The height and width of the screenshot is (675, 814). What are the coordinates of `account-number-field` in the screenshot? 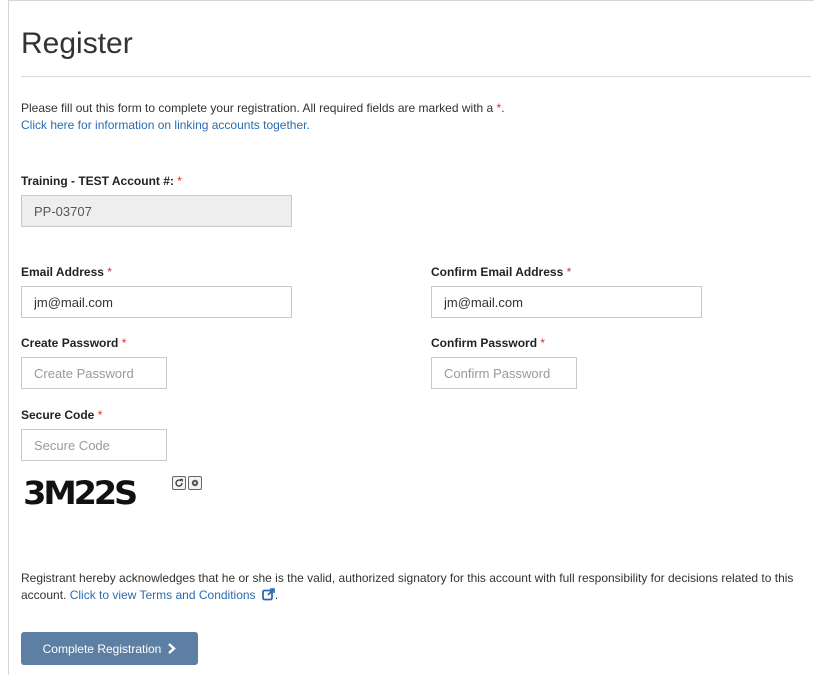 It's located at (156, 211).